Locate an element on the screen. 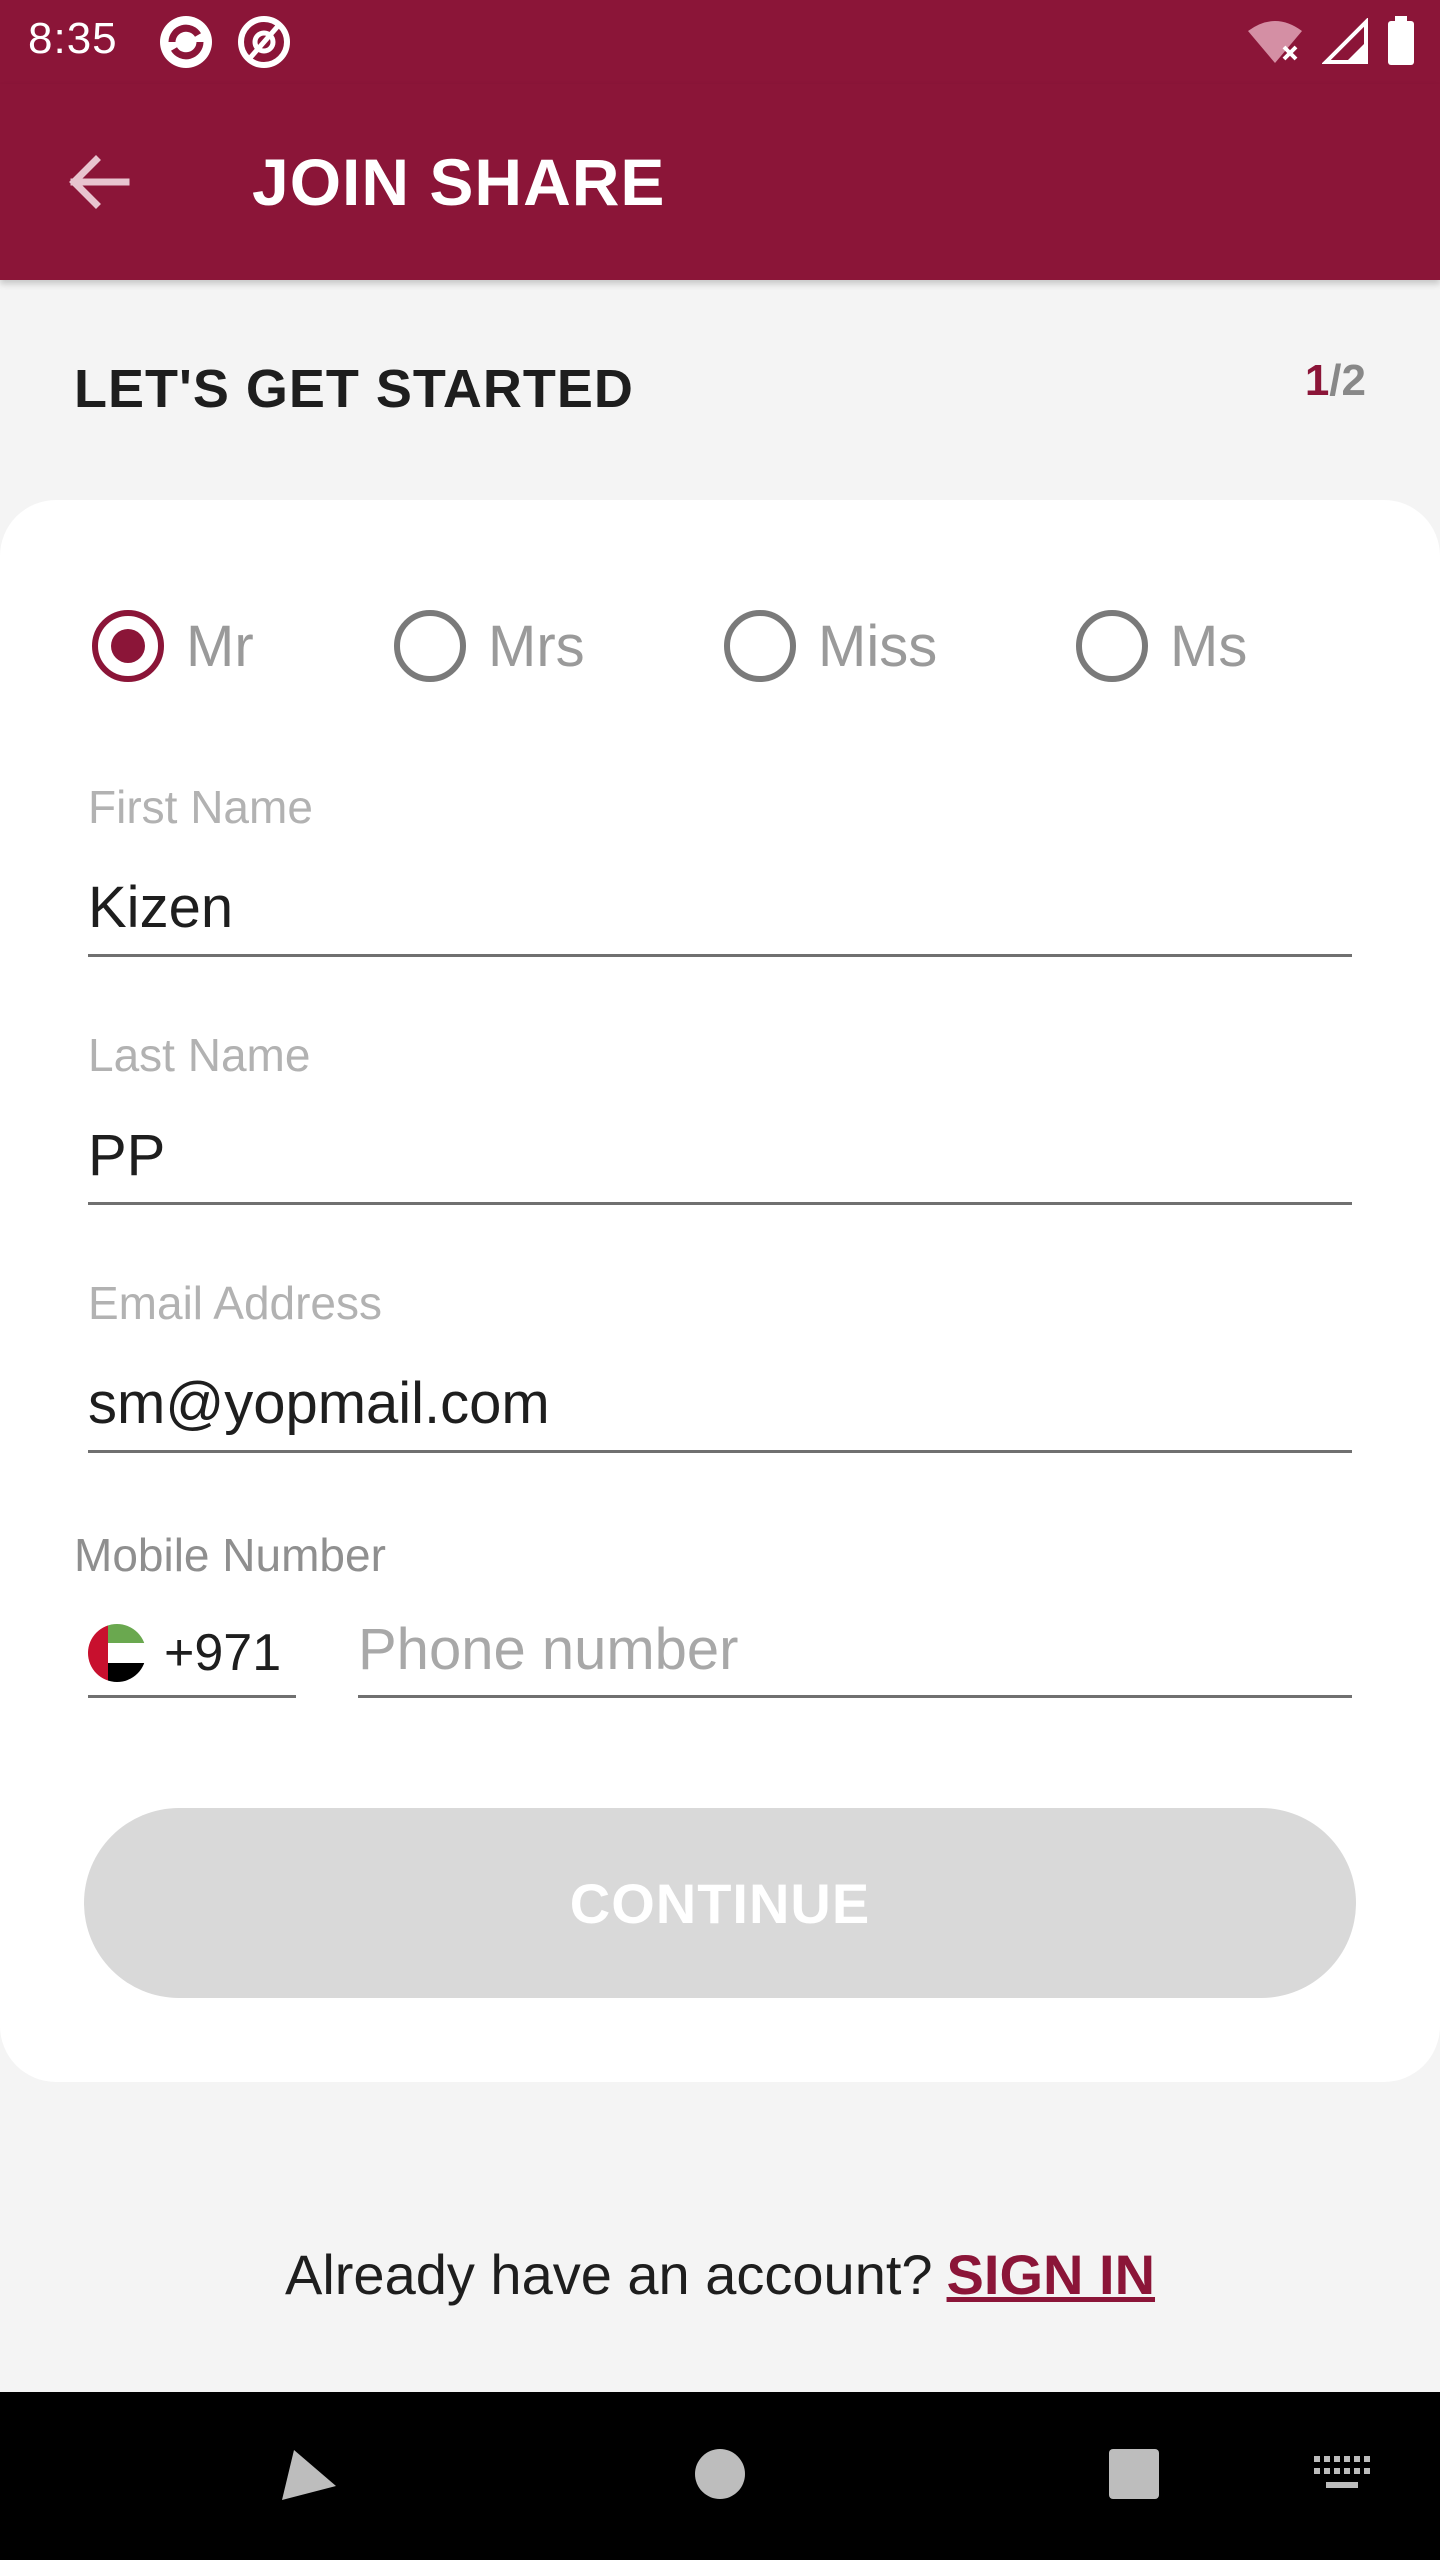  status-time: 8:35 is located at coordinates (73, 38).